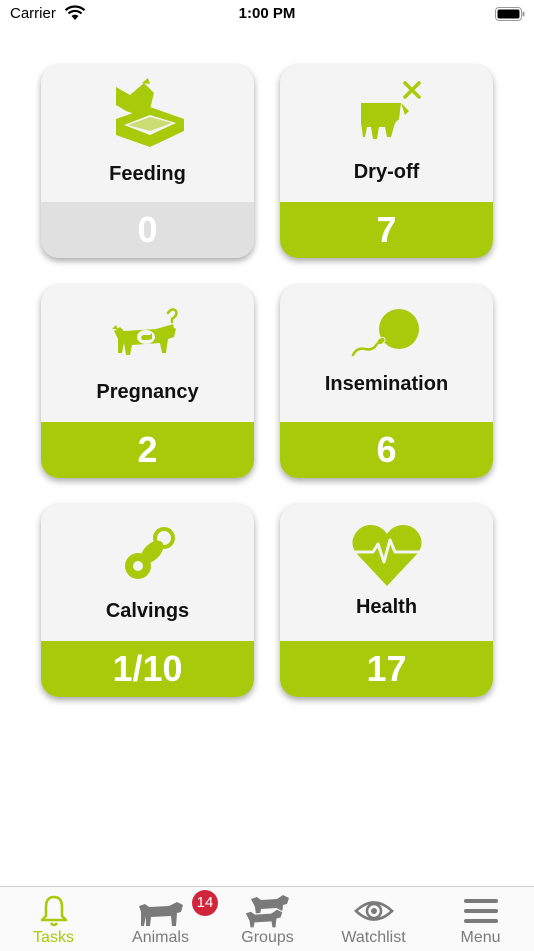  I want to click on hamburger-icon, so click(480, 911).